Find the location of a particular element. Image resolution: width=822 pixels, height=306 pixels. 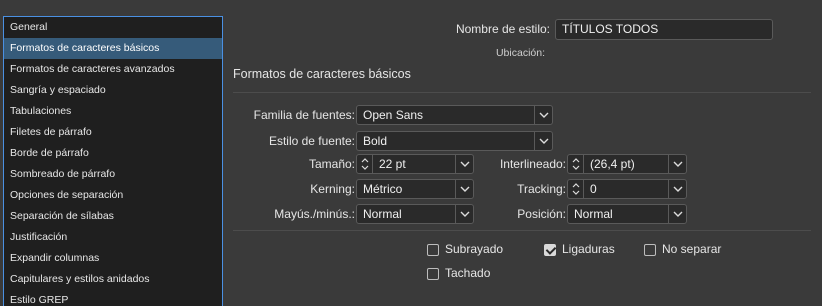

case-dropdown: Normal is located at coordinates (415, 214).